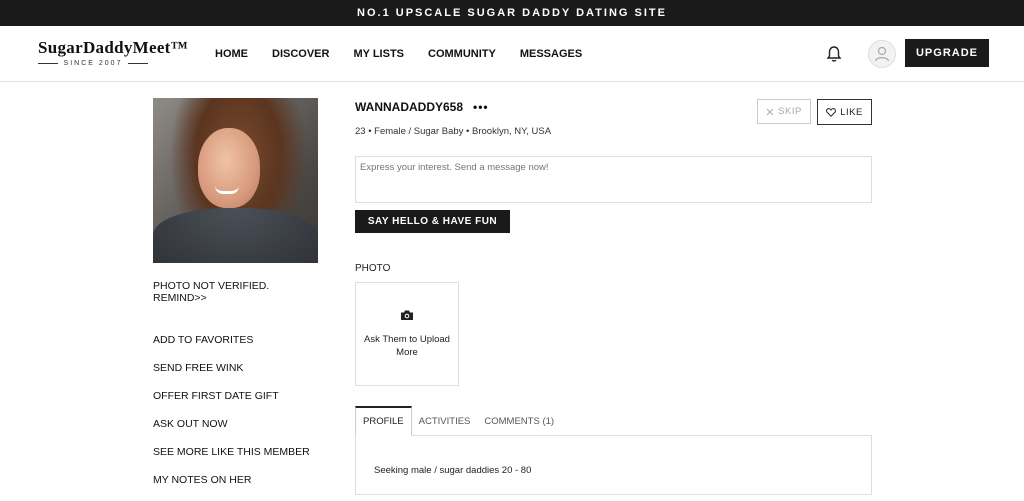 This screenshot has height=501, width=1024. What do you see at coordinates (453, 470) in the screenshot?
I see `seeking-text: Seeking male / sugar daddies 20 - 80` at bounding box center [453, 470].